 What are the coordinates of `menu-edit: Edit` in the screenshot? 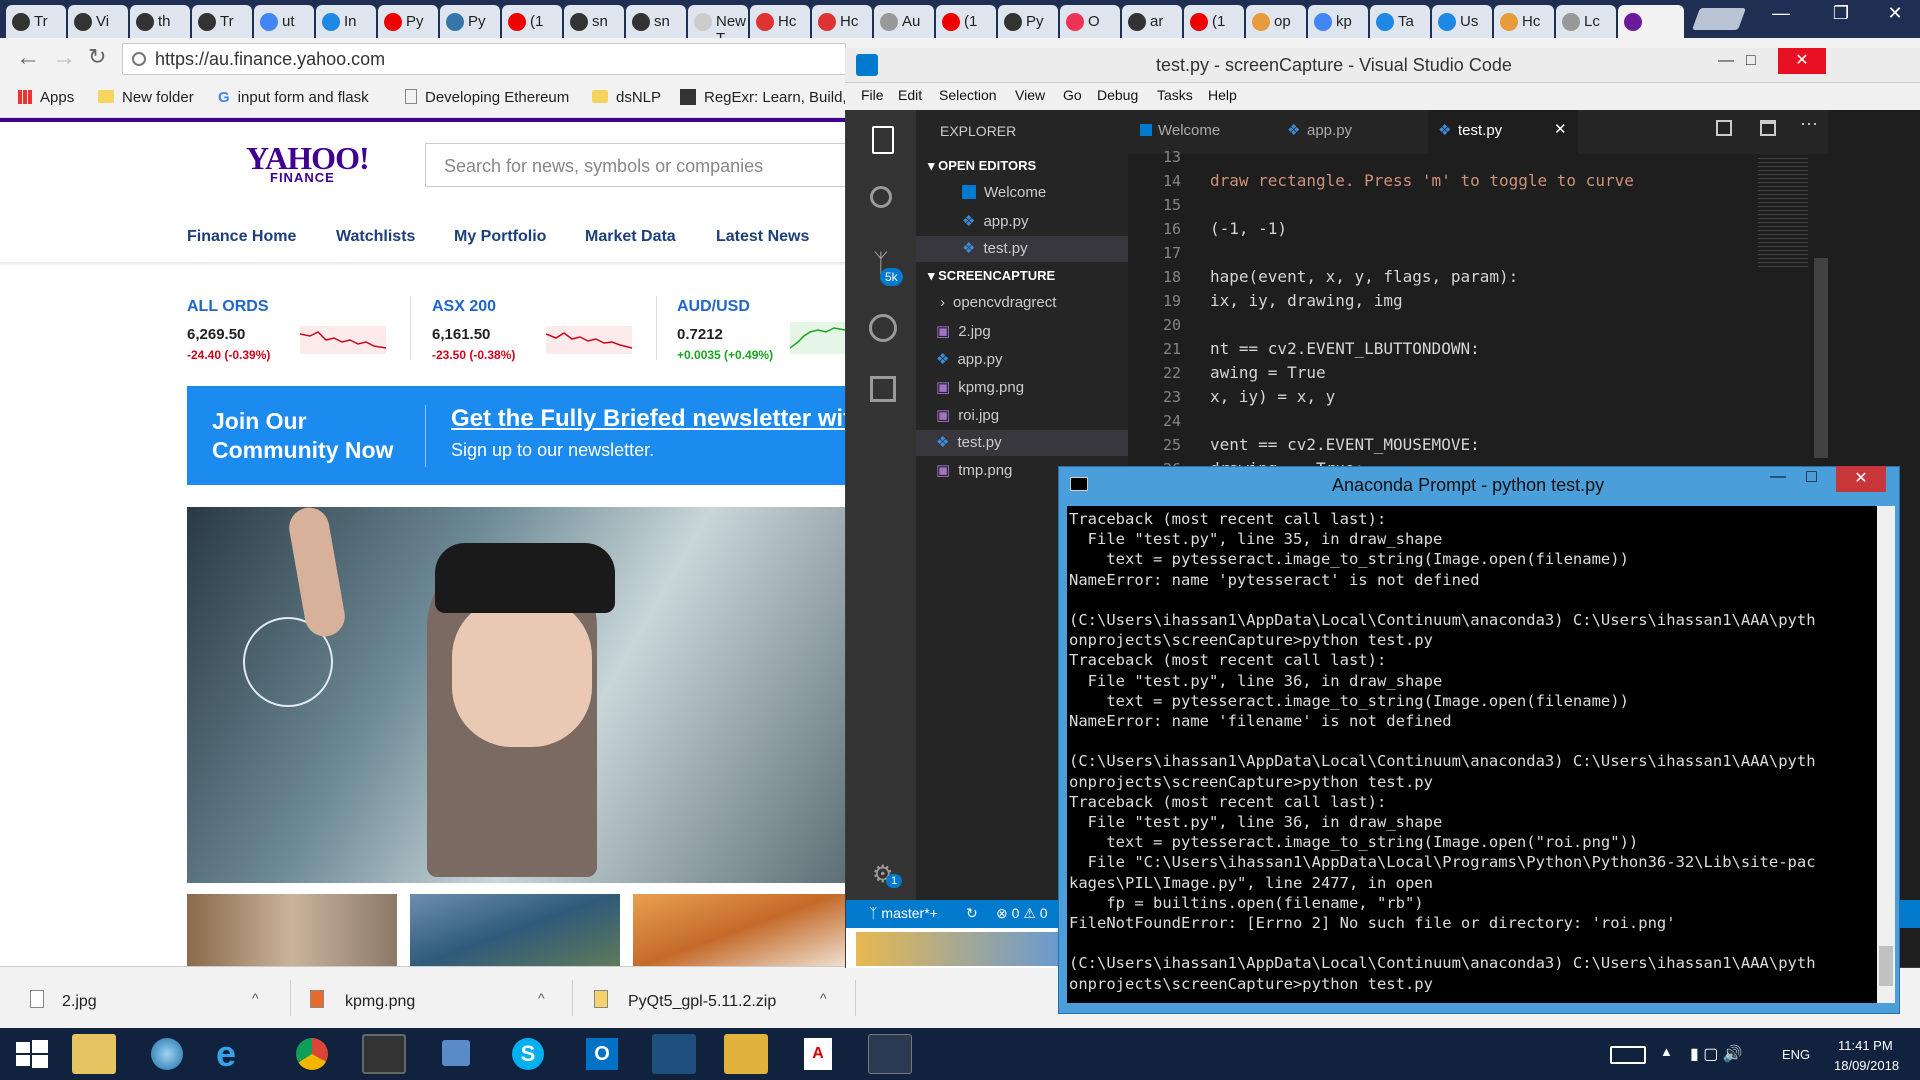 It's located at (910, 95).